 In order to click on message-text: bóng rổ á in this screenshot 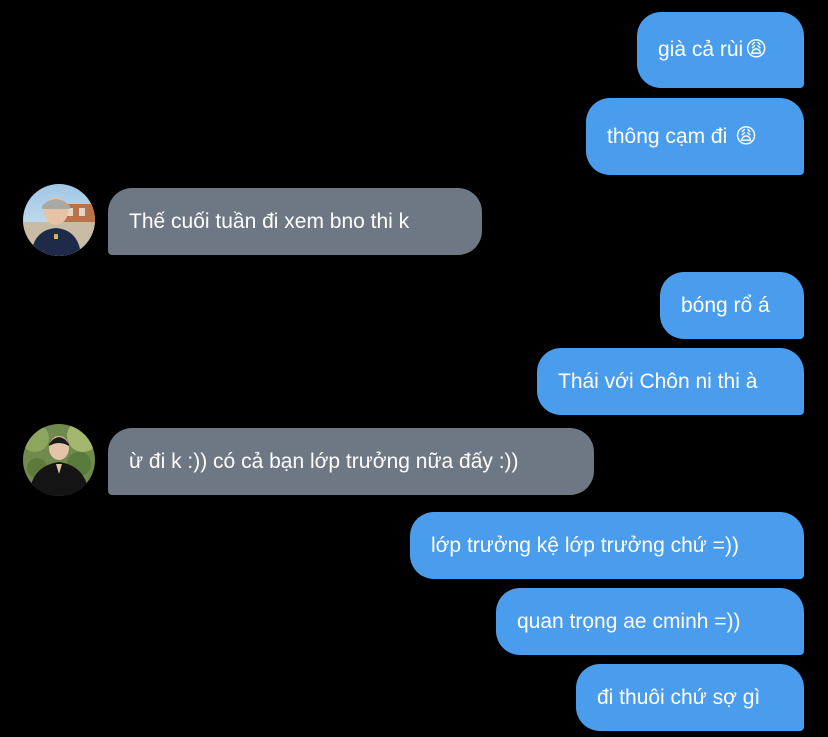, I will do `click(725, 305)`.